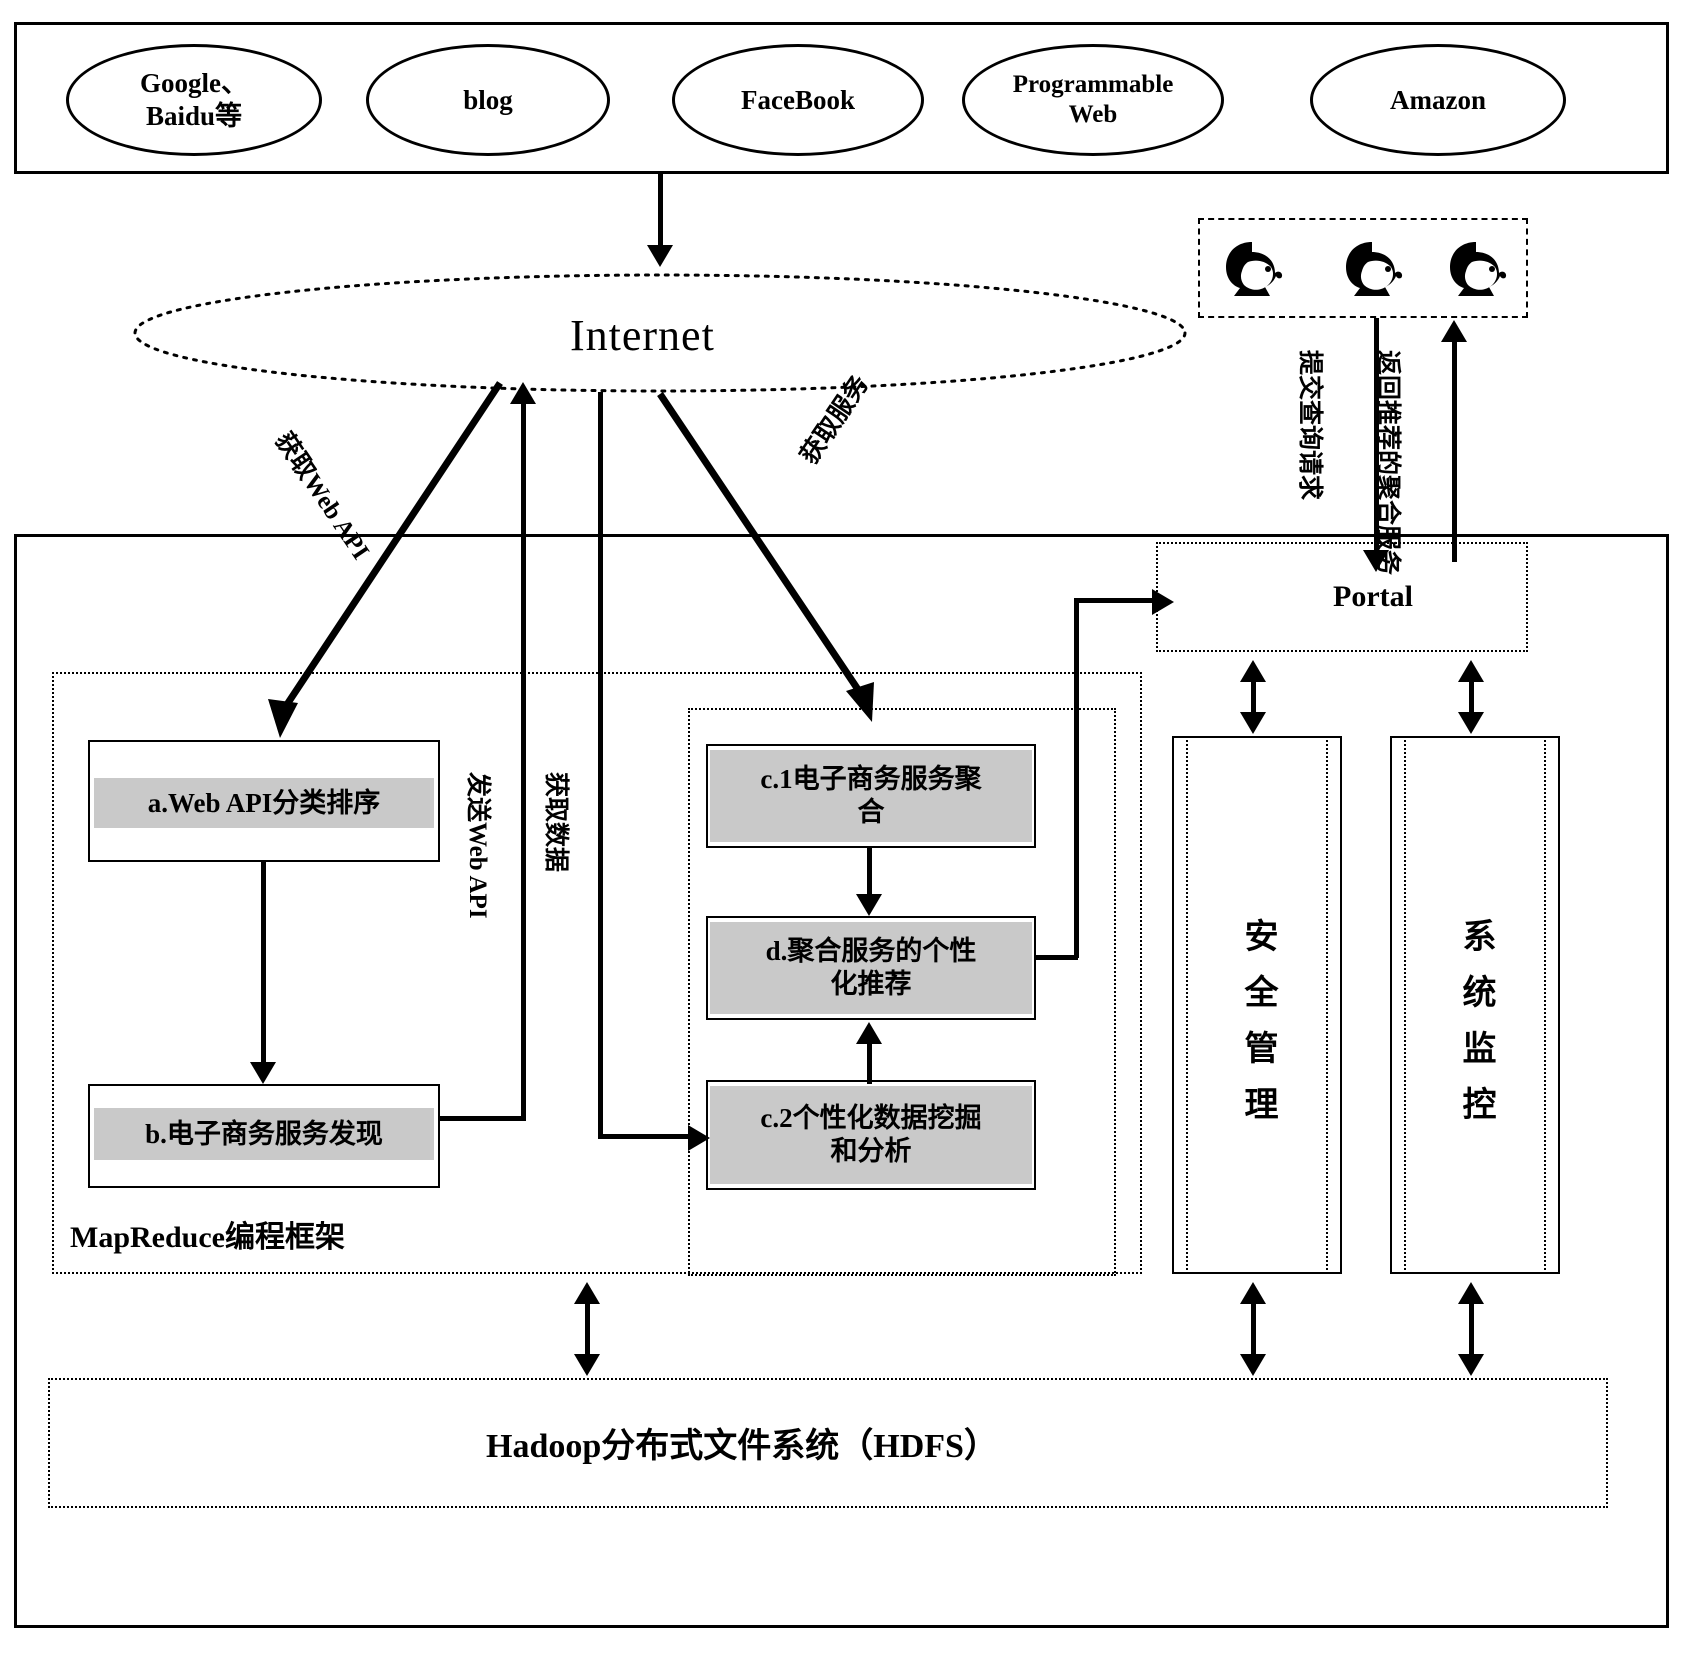 The width and height of the screenshot is (1683, 1656). Describe the element at coordinates (1253, 696) in the screenshot. I see `arrow-portal-security-line` at that location.